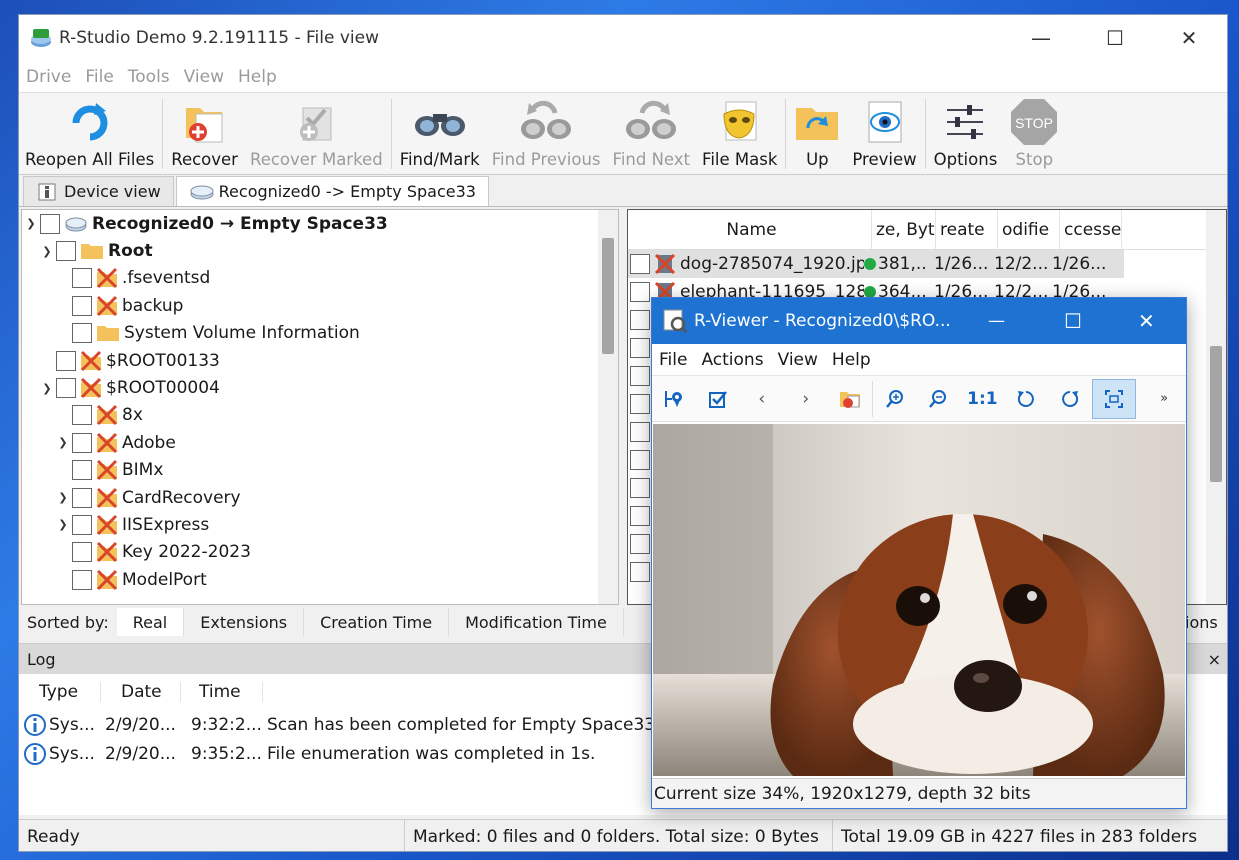 This screenshot has width=1239, height=860. I want to click on minimize-button: —, so click(1041, 38).